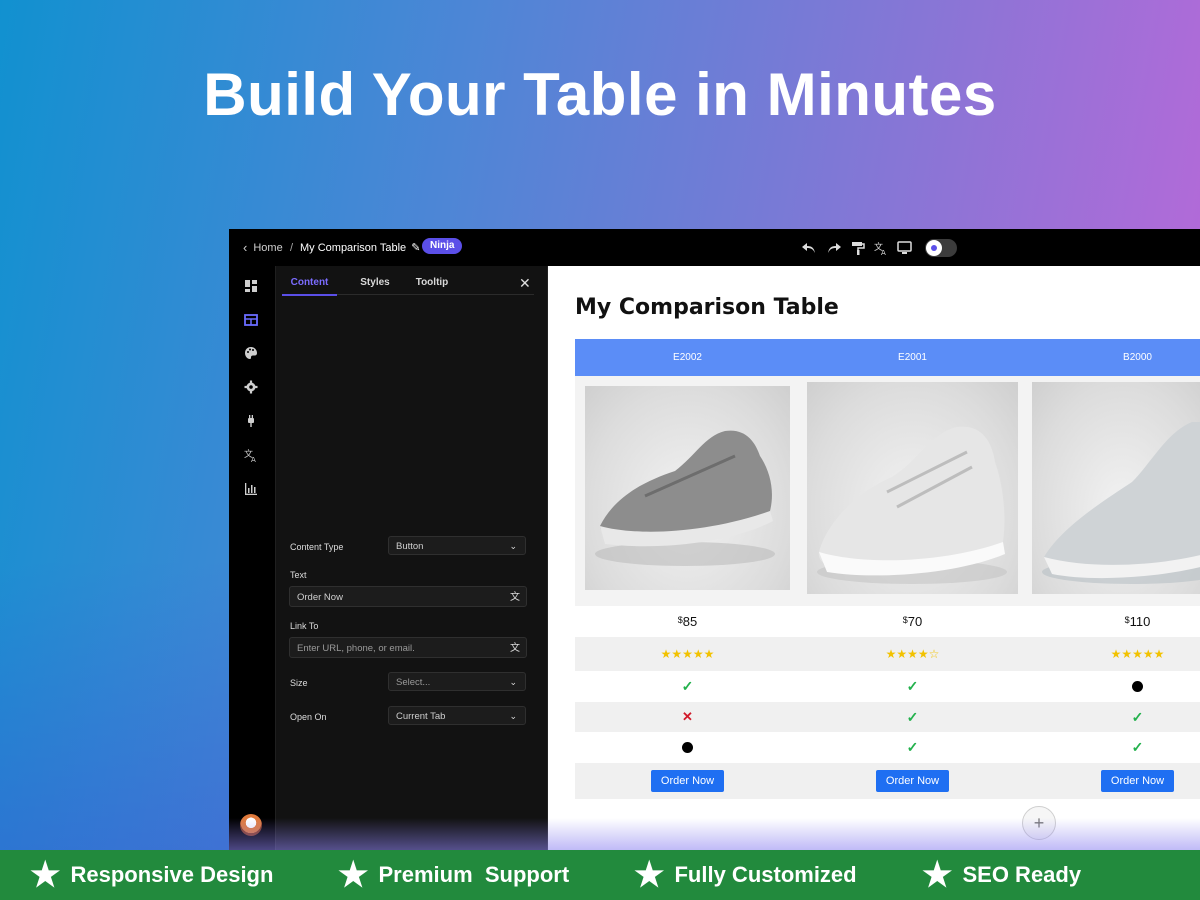 The image size is (1200, 900). I want to click on feature-cell: ✕, so click(687, 717).